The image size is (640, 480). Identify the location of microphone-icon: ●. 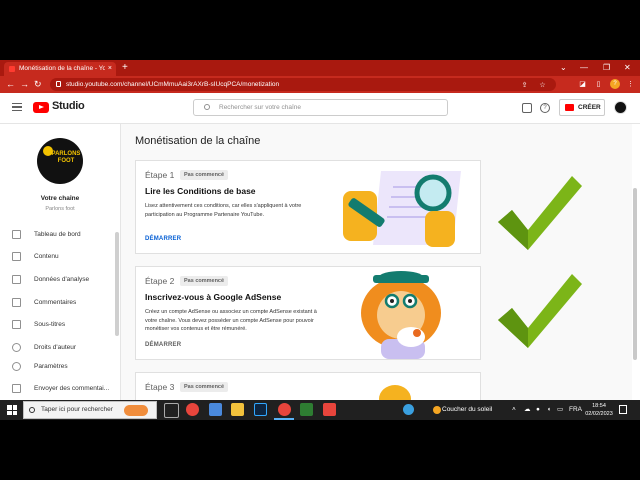
(538, 410).